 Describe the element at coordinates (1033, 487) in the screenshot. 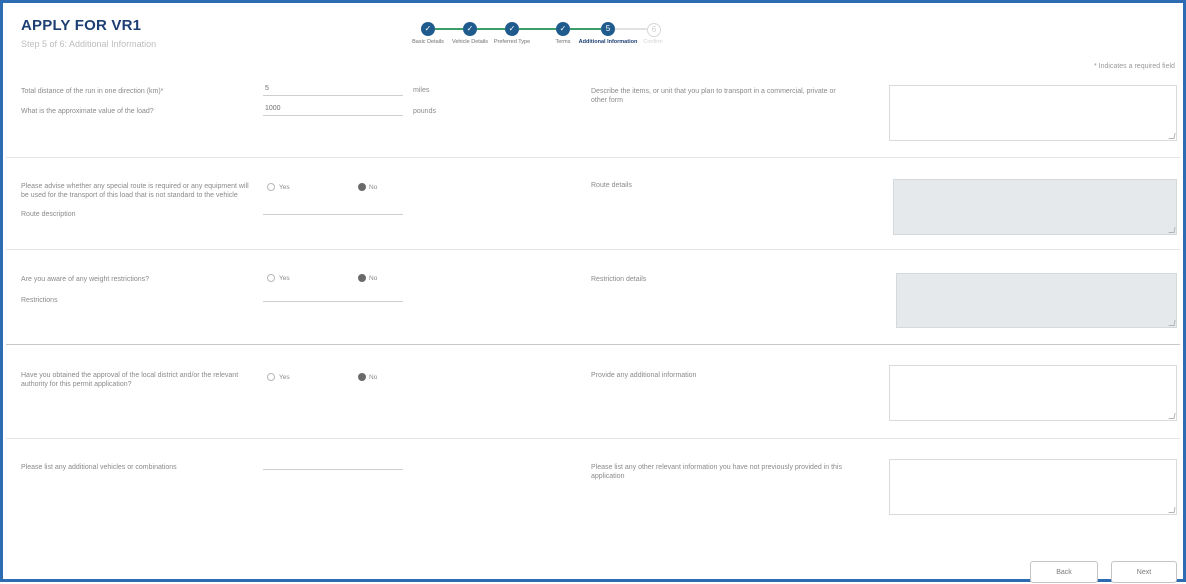

I see `other-info-textarea` at that location.